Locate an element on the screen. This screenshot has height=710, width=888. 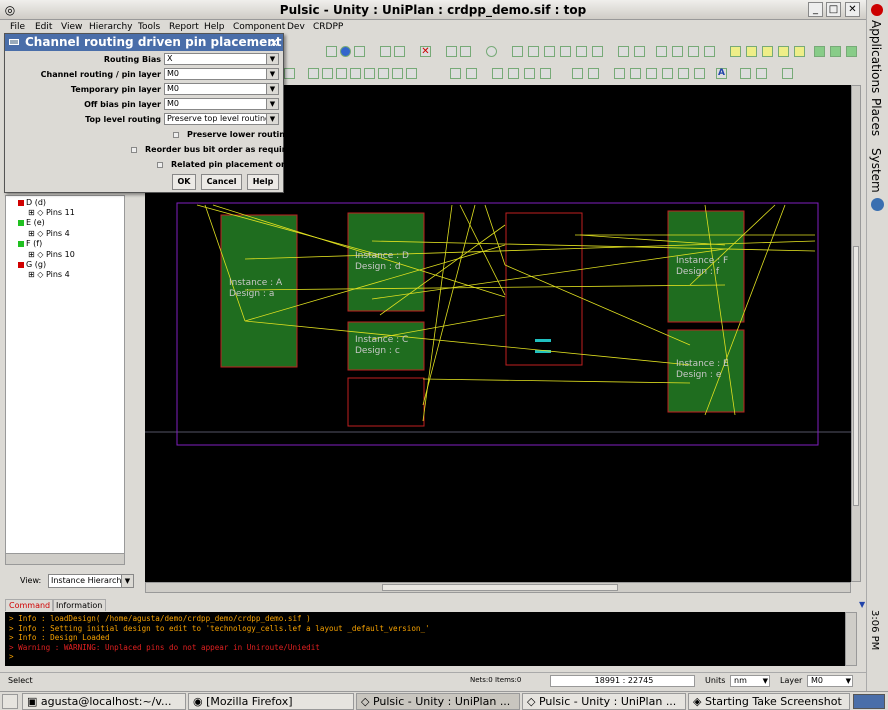
align-f-icon is located at coordinates (699, 73).